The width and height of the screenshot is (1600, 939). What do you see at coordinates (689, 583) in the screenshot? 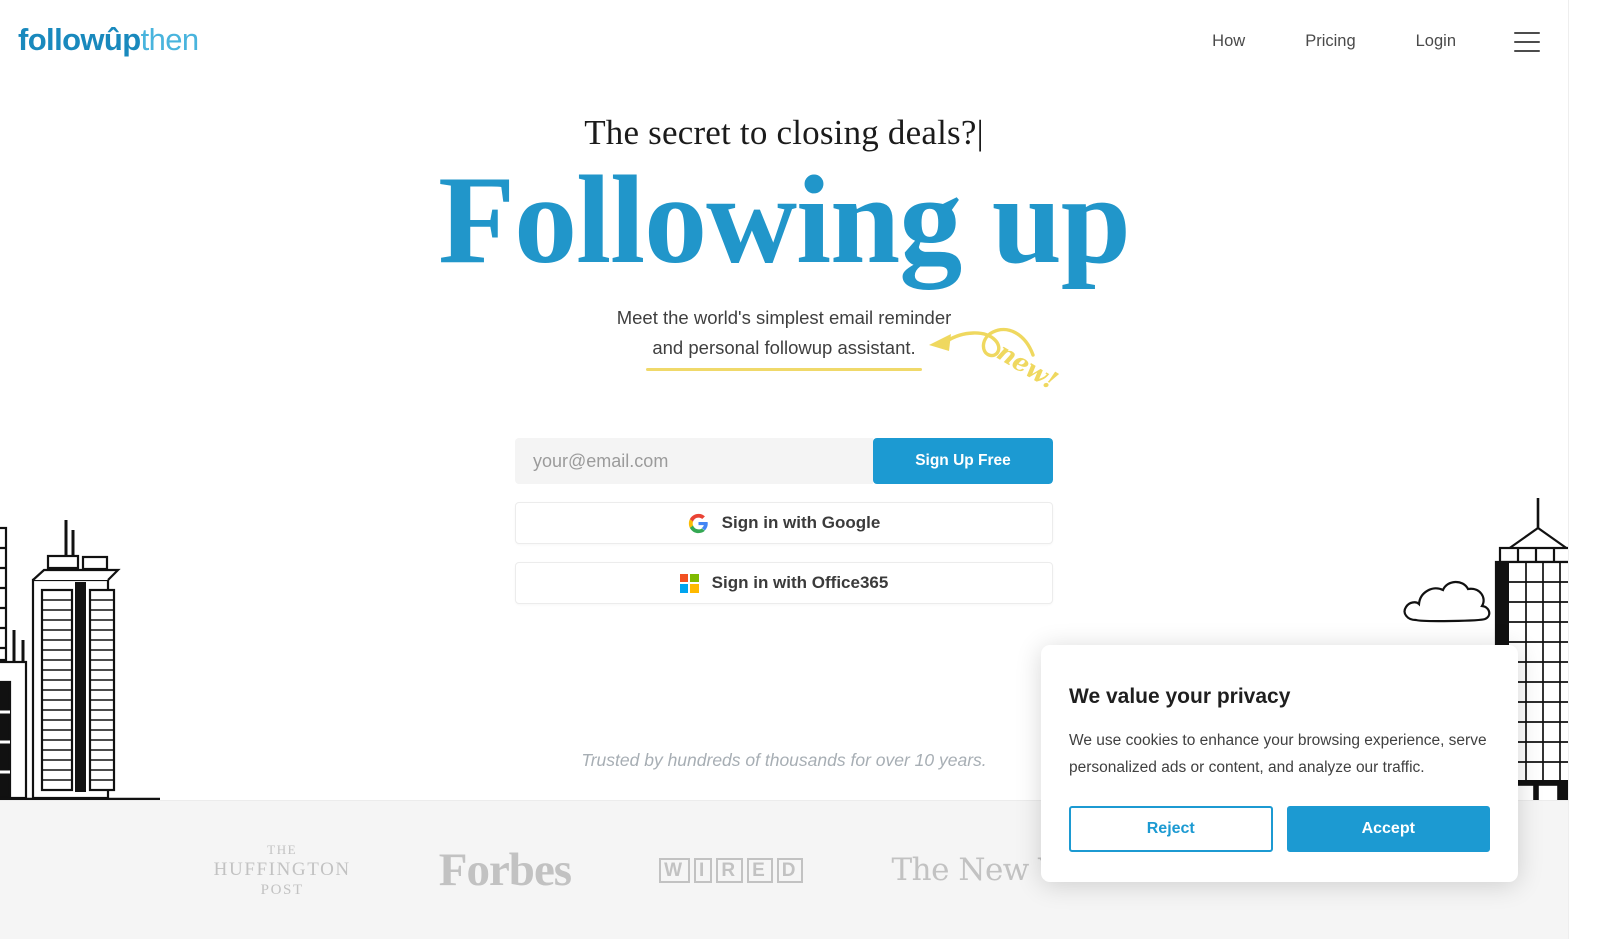
I see `microsoft-icon` at bounding box center [689, 583].